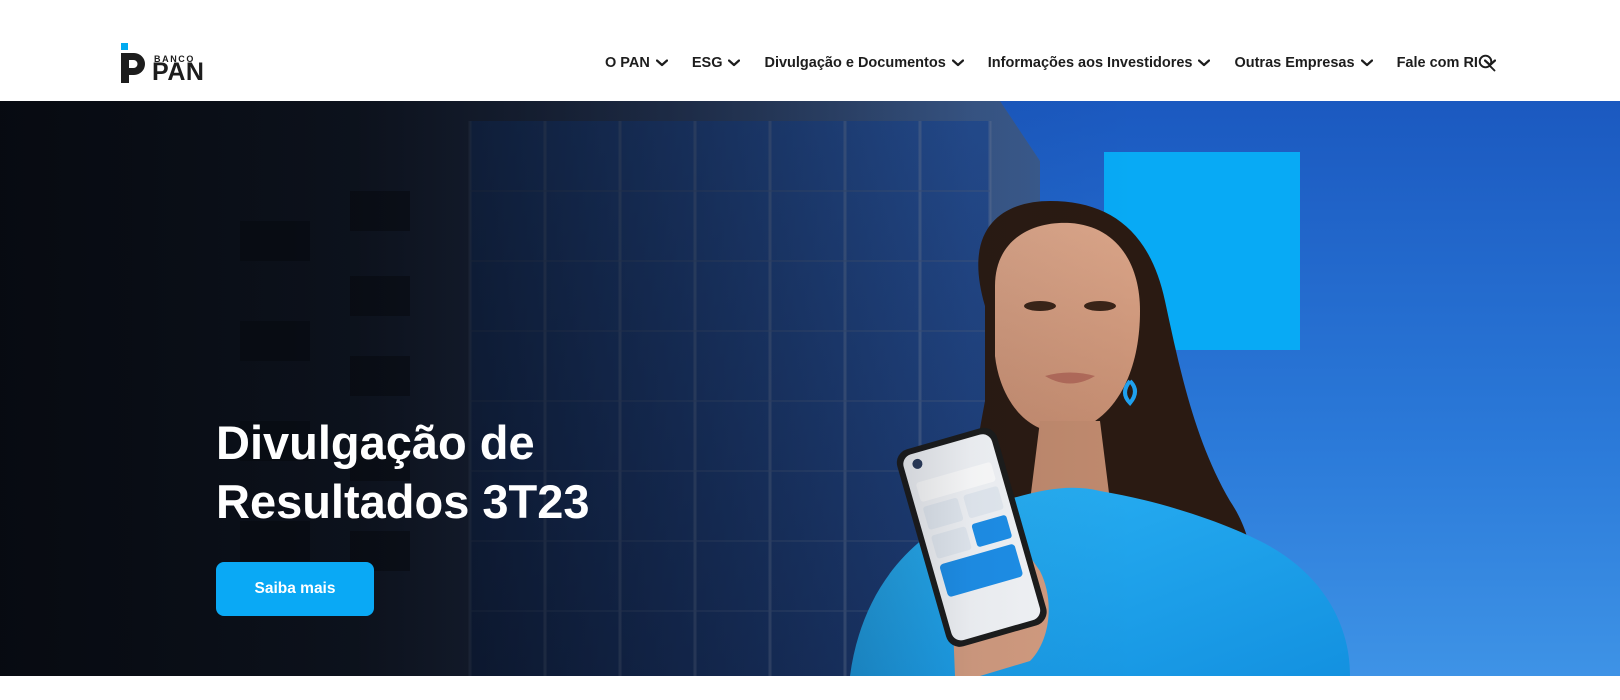  Describe the element at coordinates (496, 472) in the screenshot. I see `hero-title: Divulgação de Resultados 3T23` at that location.